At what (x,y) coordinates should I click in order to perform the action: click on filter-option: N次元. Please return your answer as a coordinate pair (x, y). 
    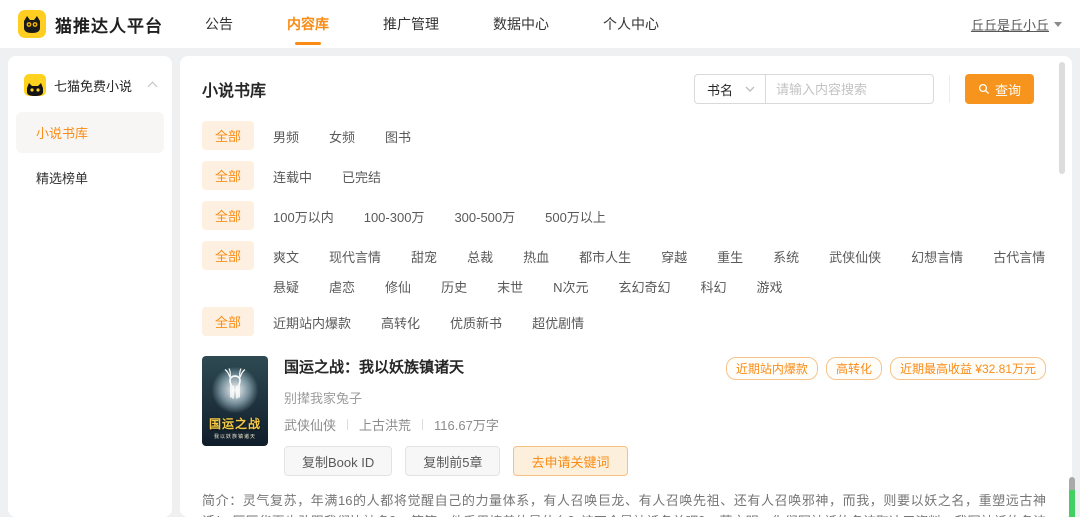
    Looking at the image, I should click on (570, 286).